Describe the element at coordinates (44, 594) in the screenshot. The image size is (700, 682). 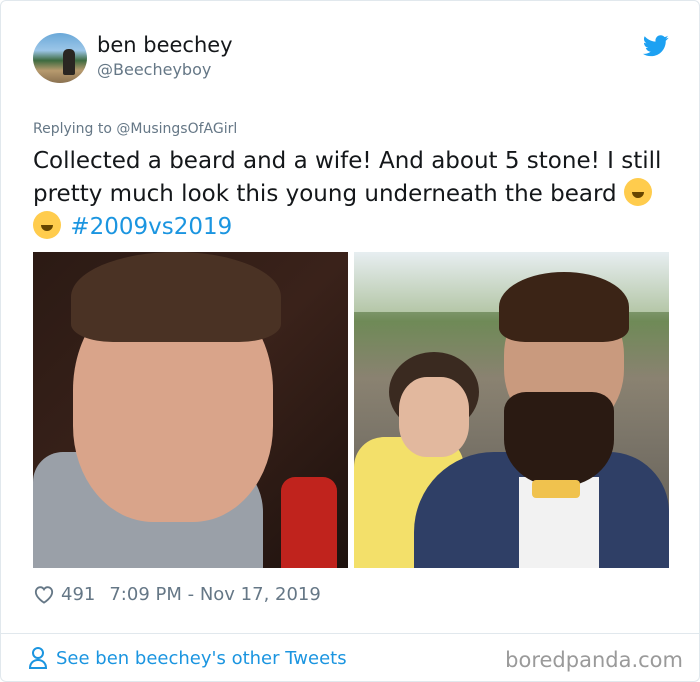
I see `heart-icon` at that location.